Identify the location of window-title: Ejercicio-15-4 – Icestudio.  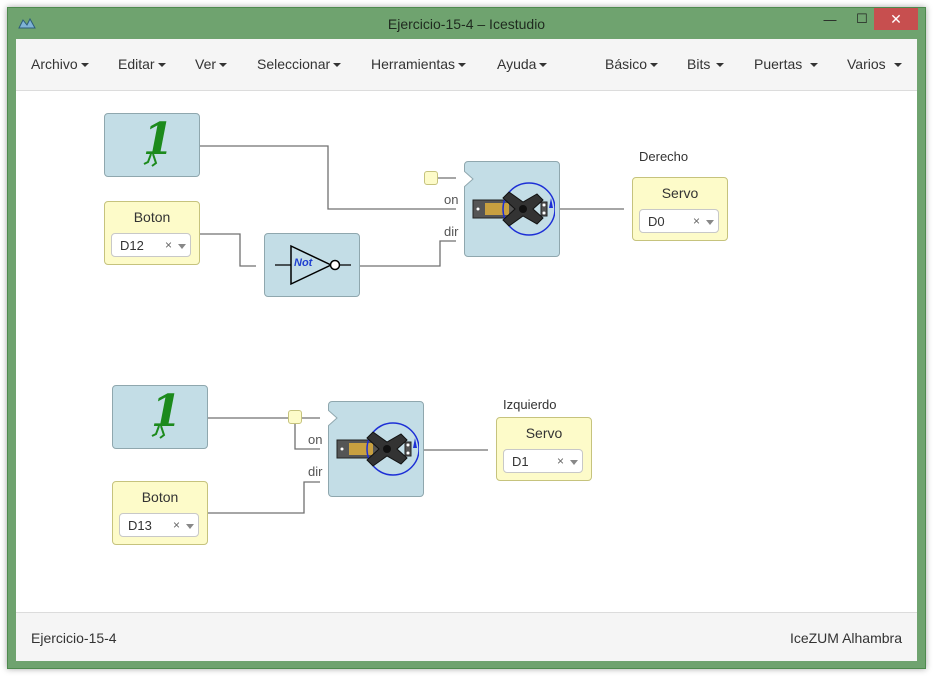
(466, 24).